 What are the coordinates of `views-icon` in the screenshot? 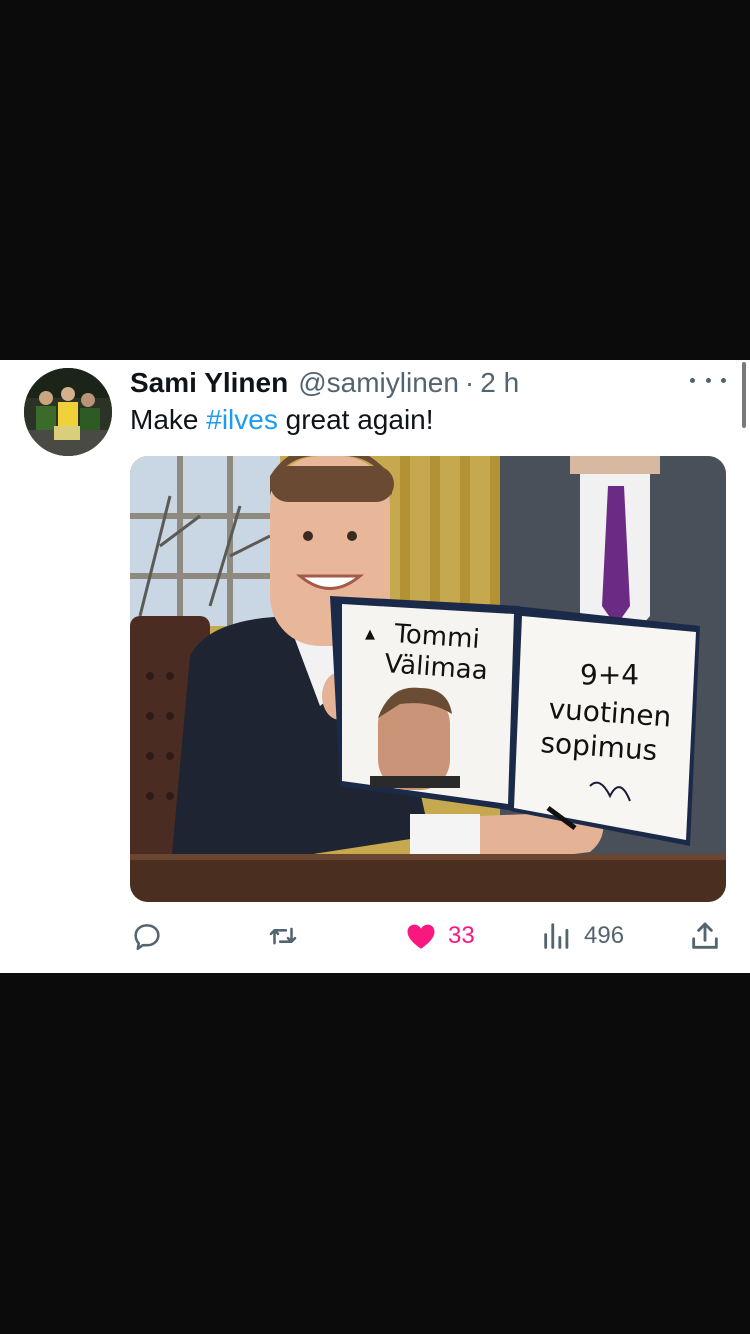 It's located at (556, 936).